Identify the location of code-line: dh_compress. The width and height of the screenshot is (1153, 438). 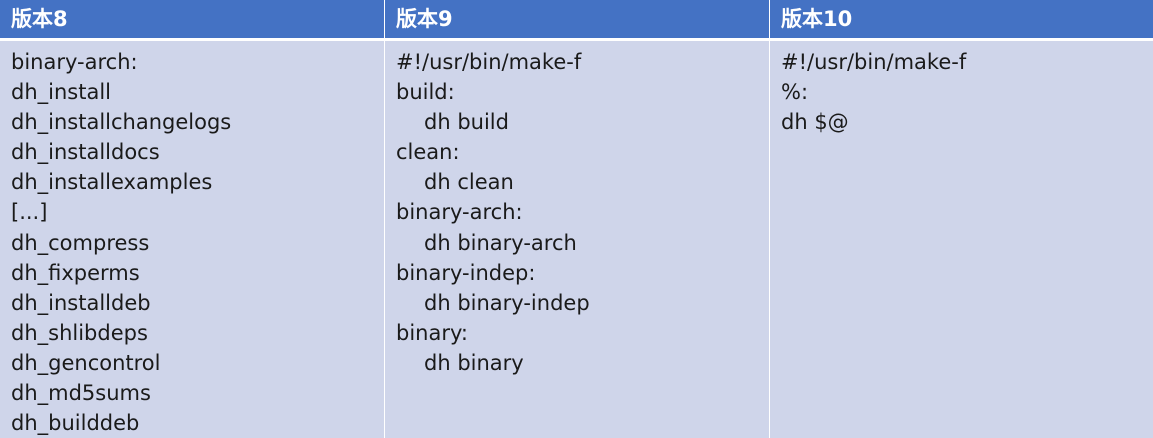
(80, 242).